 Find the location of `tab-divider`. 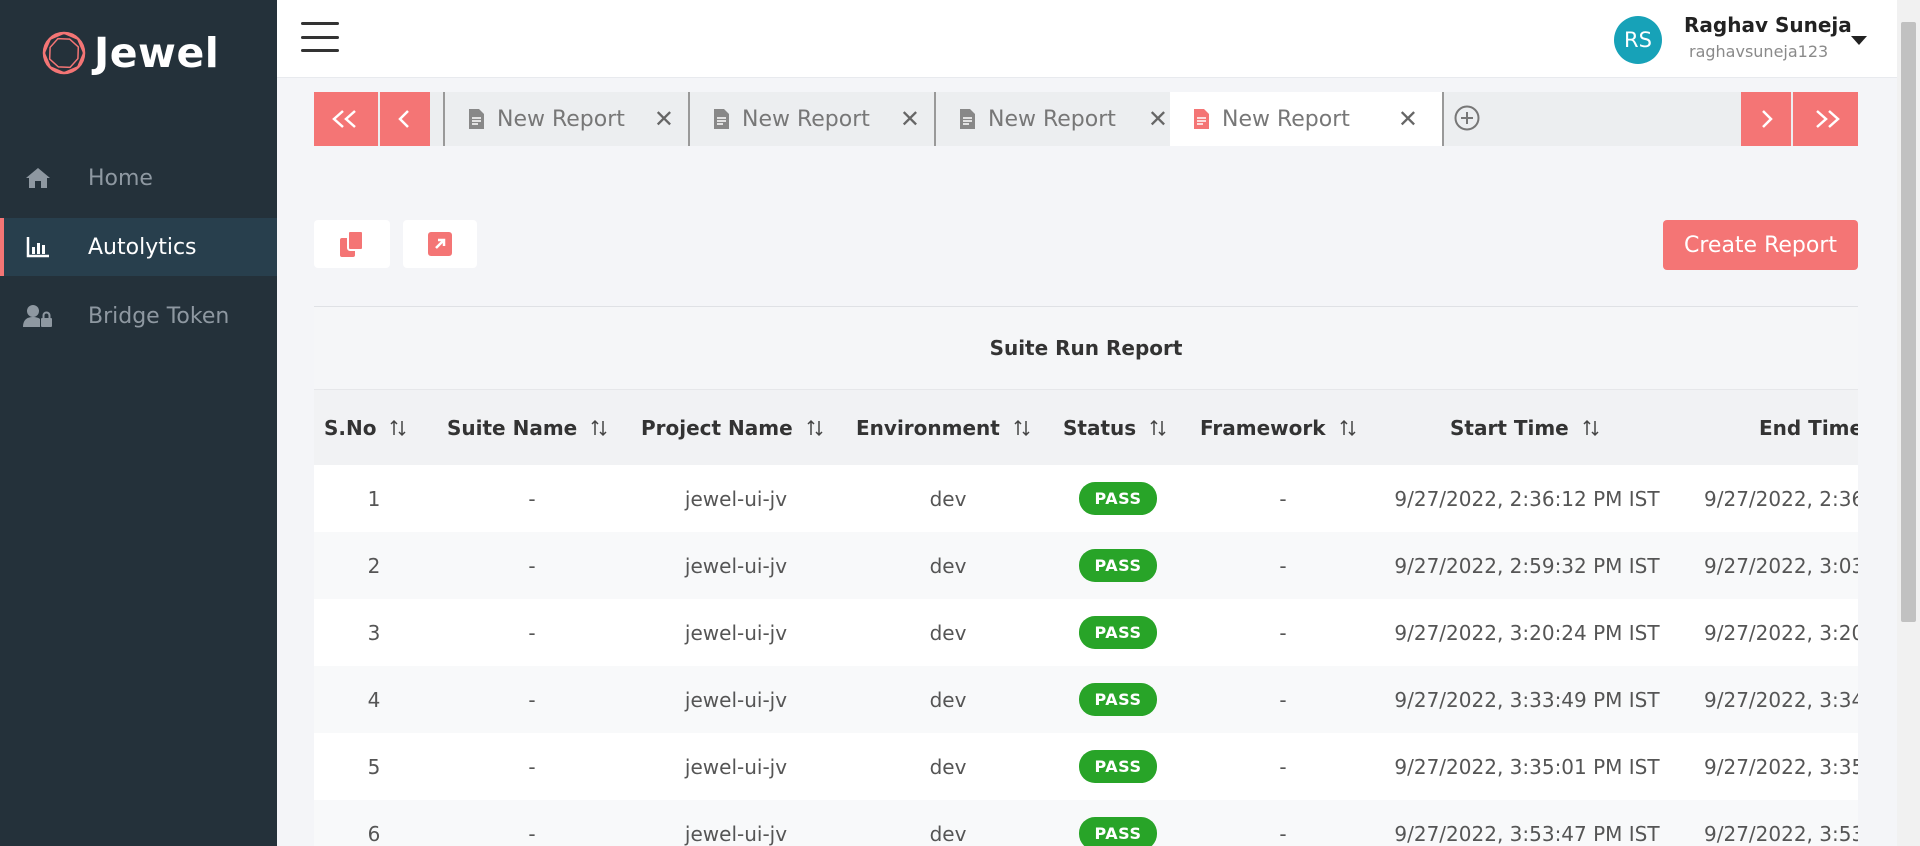

tab-divider is located at coordinates (1443, 119).